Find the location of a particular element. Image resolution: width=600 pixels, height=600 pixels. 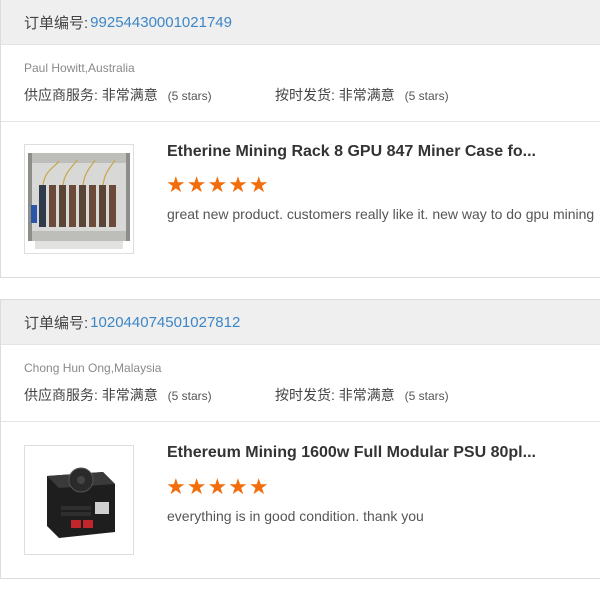

mining-rack-image is located at coordinates (79, 199).